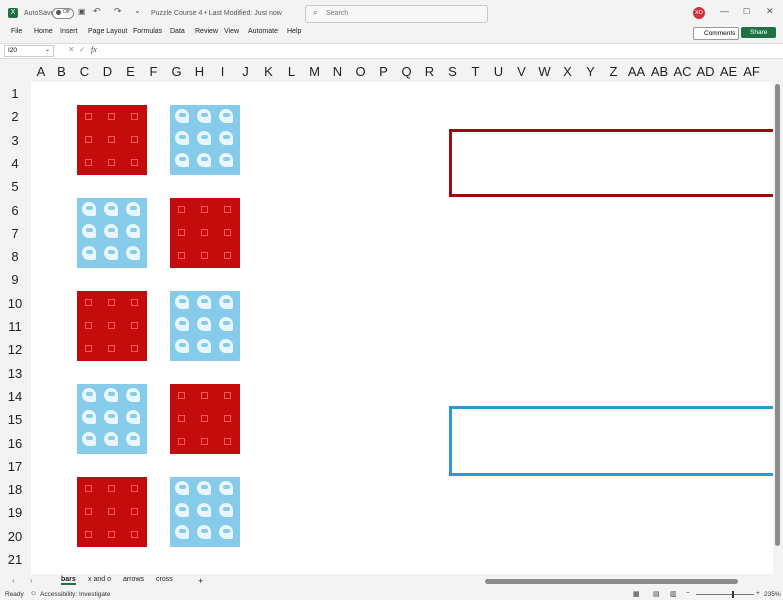 This screenshot has width=783, height=600. What do you see at coordinates (133, 579) in the screenshot?
I see `sheet-tab-arrows: arrows` at bounding box center [133, 579].